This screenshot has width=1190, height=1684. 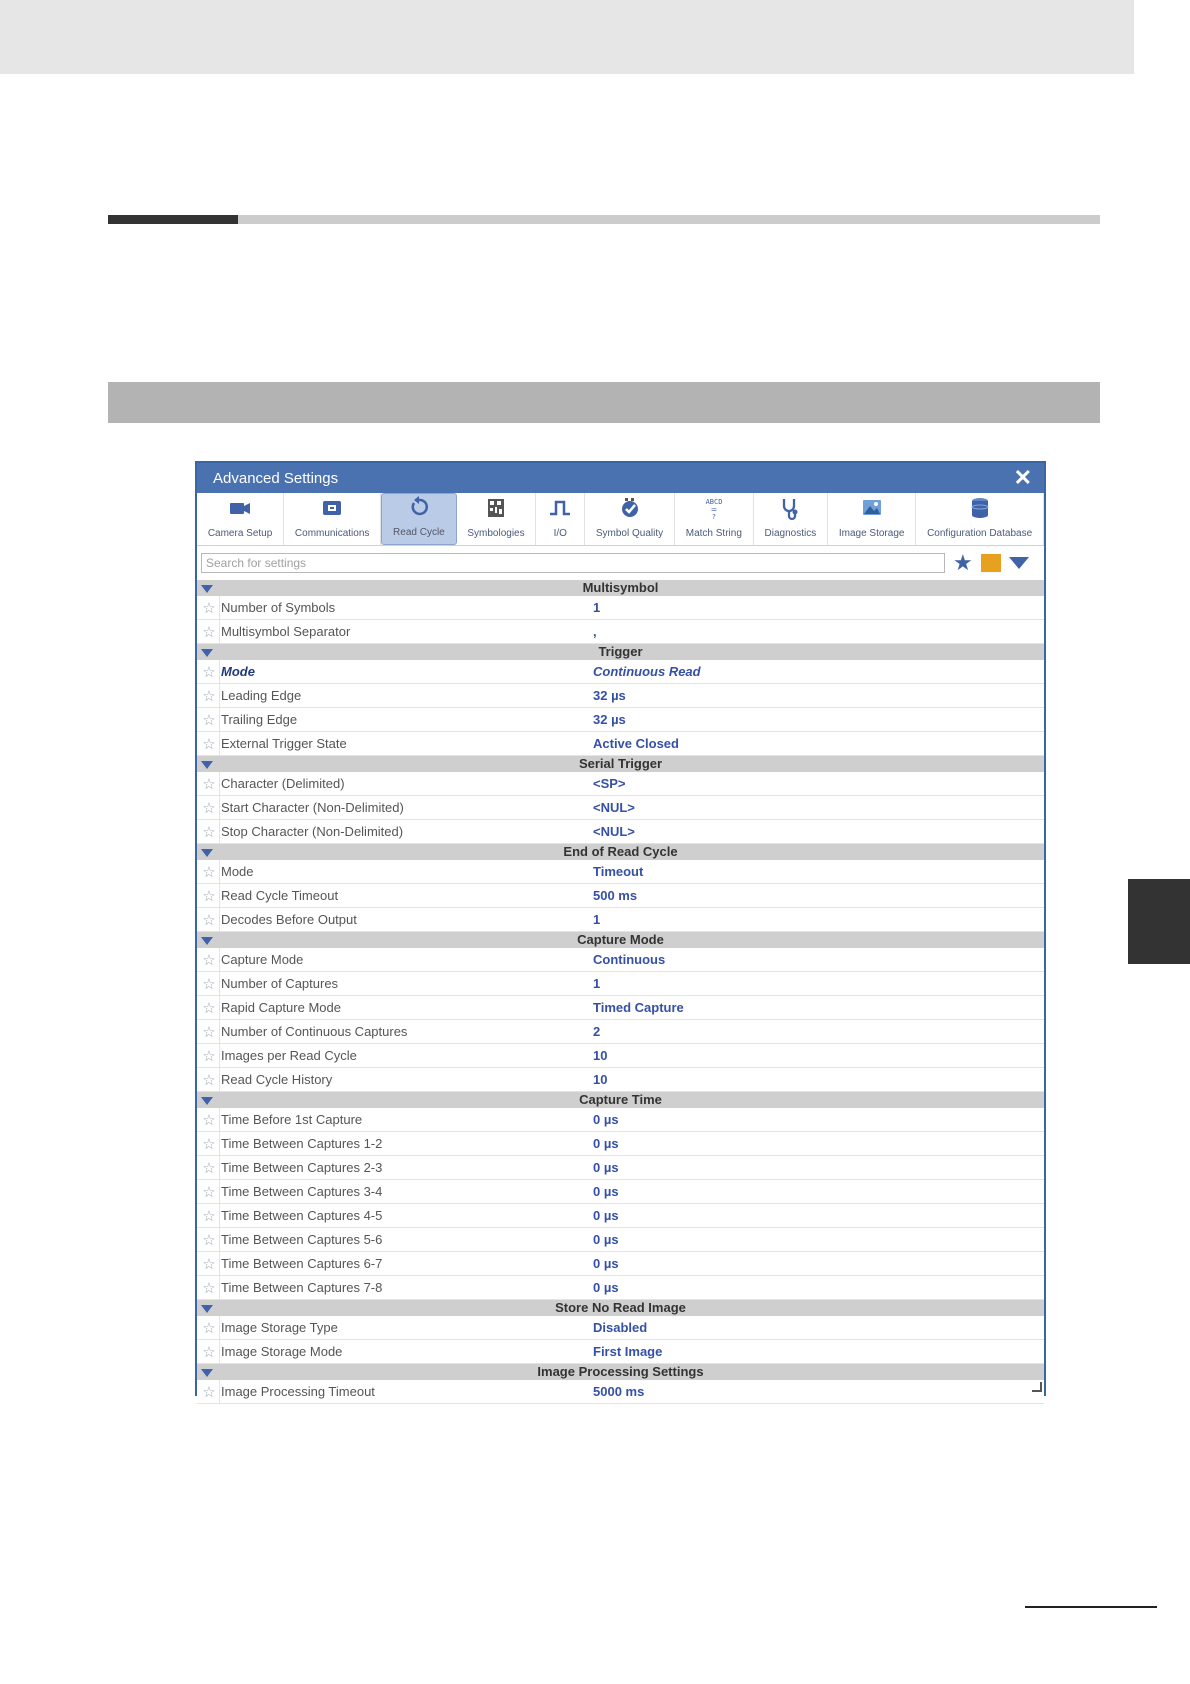 I want to click on setting-row: ☆ Time Between Captures 7-8 0 µs, so click(x=620, y=1288).